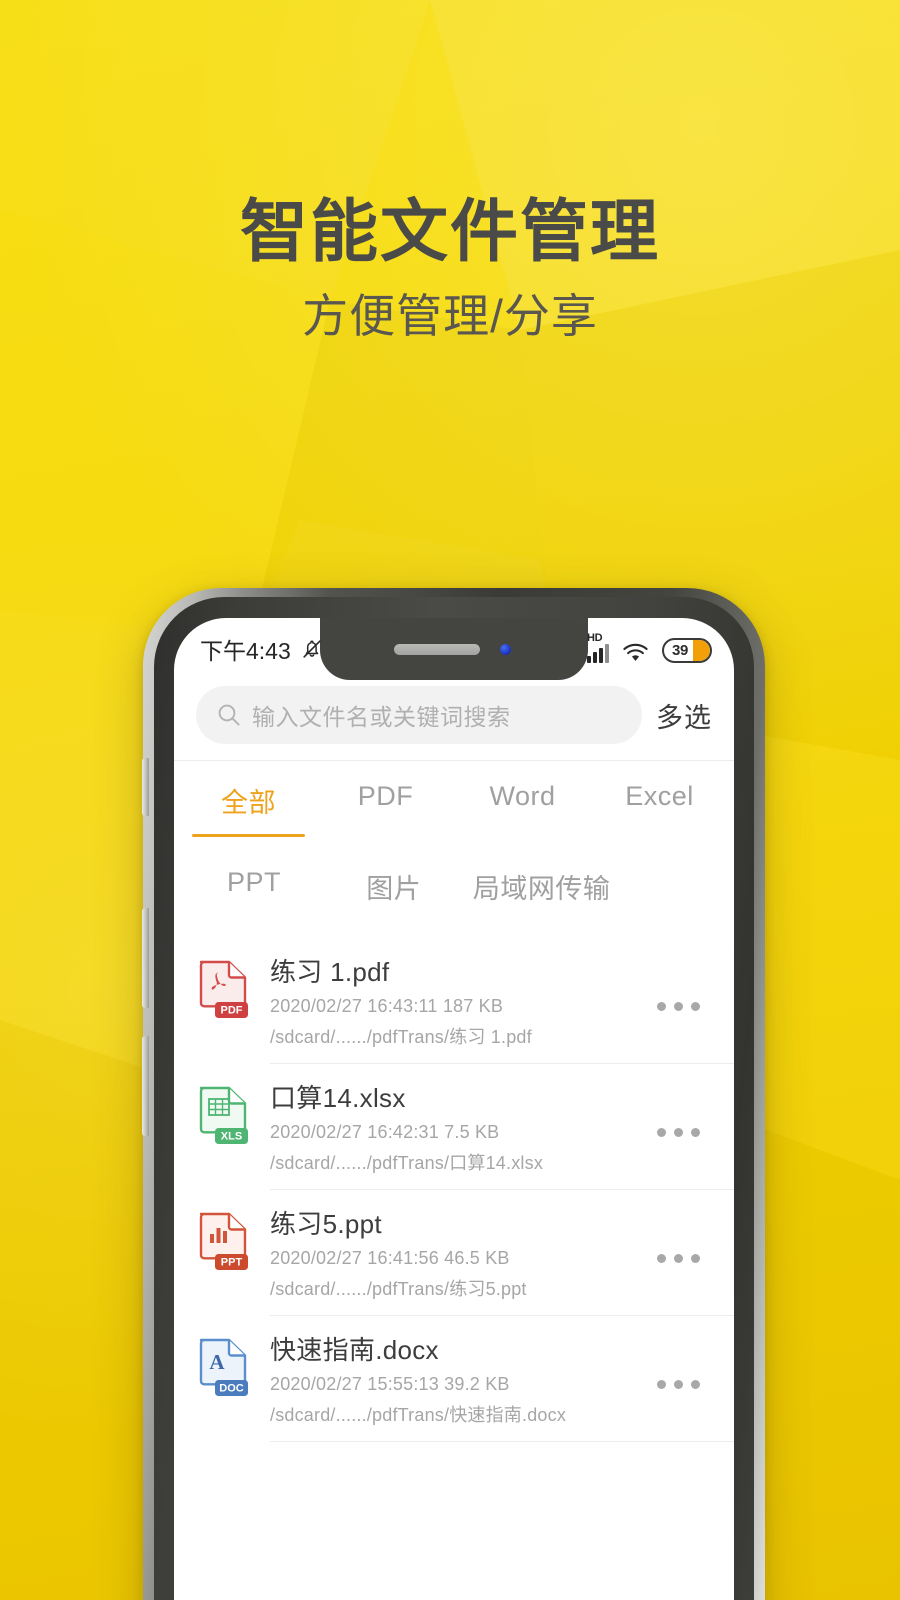  What do you see at coordinates (635, 652) in the screenshot?
I see `wifi-icon` at bounding box center [635, 652].